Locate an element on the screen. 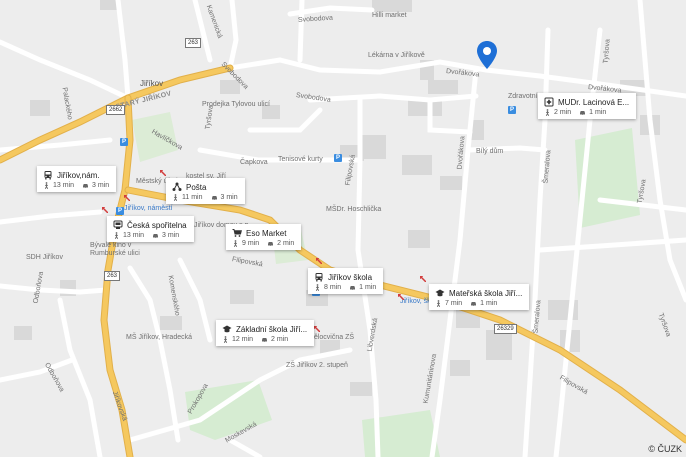  poi-card-materska-skola: Mateřská škola Jiří... 7 min 1 min is located at coordinates (479, 297).